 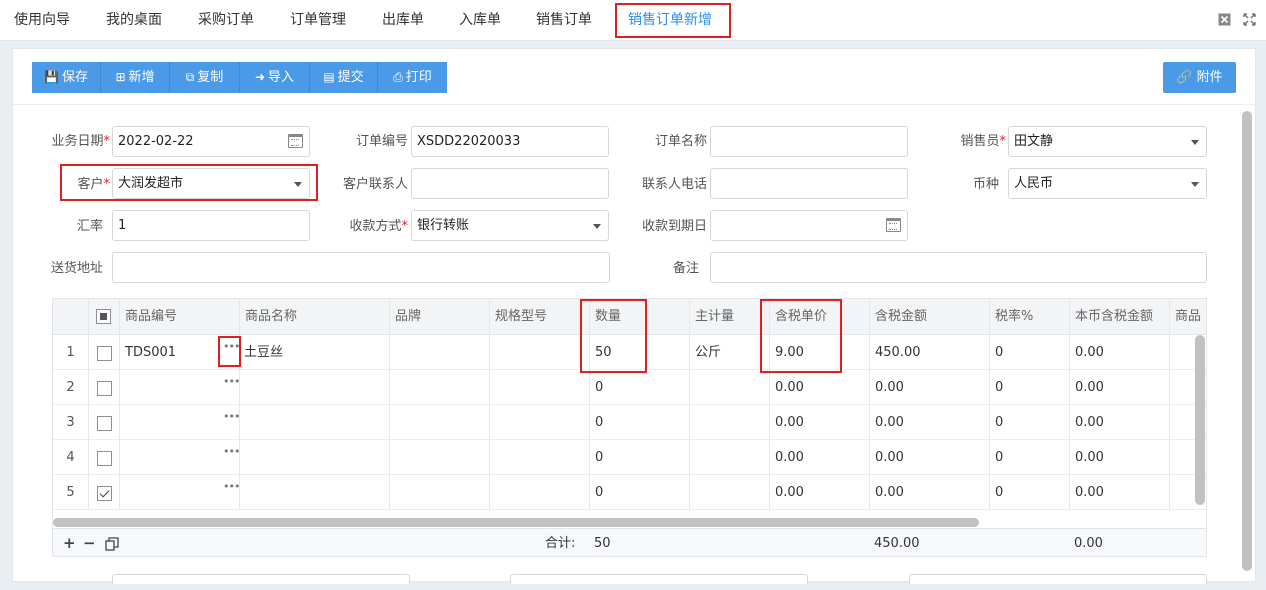 What do you see at coordinates (275, 77) in the screenshot?
I see `import-button: ➜ 导入` at bounding box center [275, 77].